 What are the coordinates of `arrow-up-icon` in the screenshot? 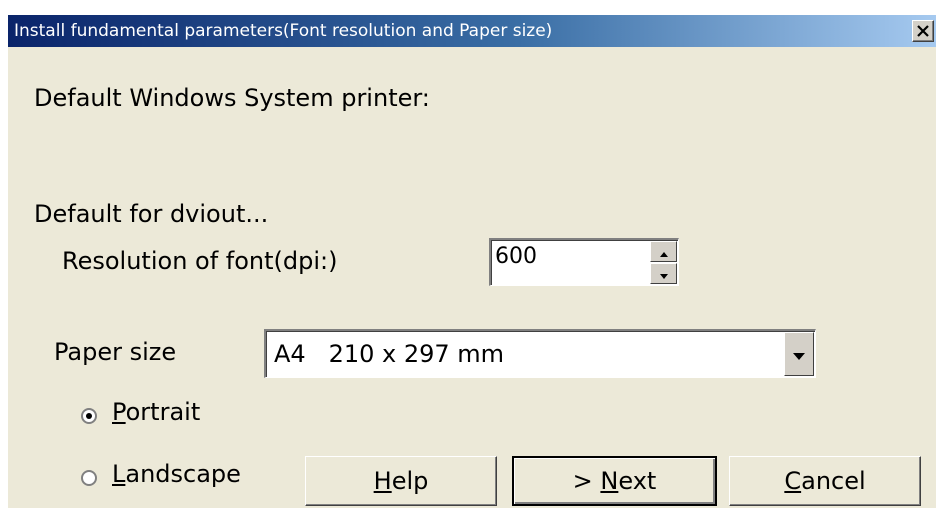 It's located at (663, 251).